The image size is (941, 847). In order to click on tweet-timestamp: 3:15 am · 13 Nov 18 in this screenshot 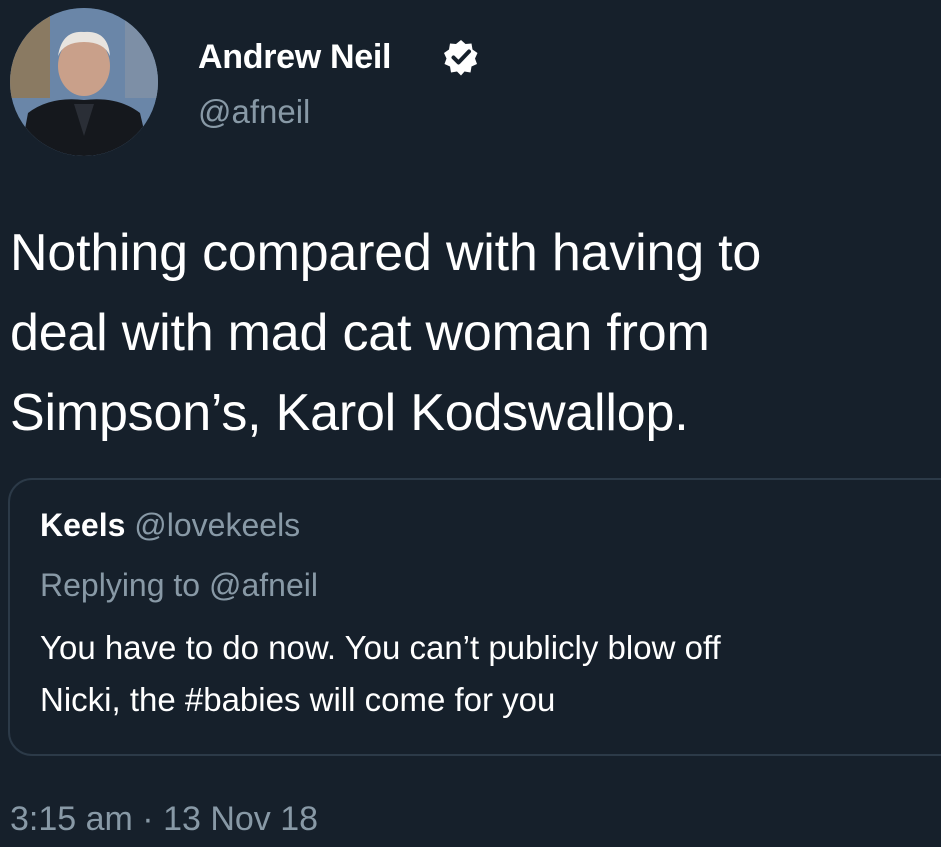, I will do `click(164, 819)`.